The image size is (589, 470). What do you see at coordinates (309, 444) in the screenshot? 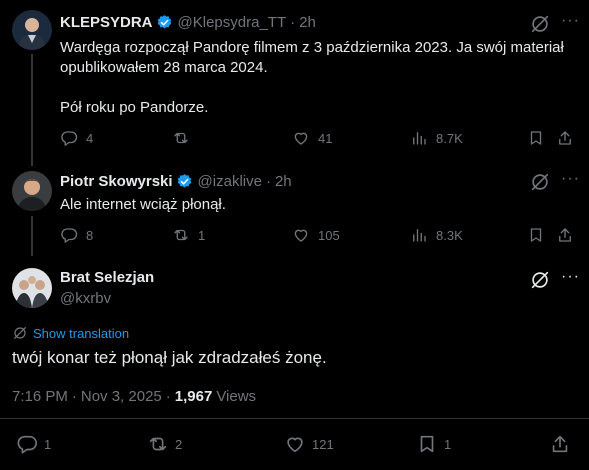
I see `like-button: 121` at bounding box center [309, 444].